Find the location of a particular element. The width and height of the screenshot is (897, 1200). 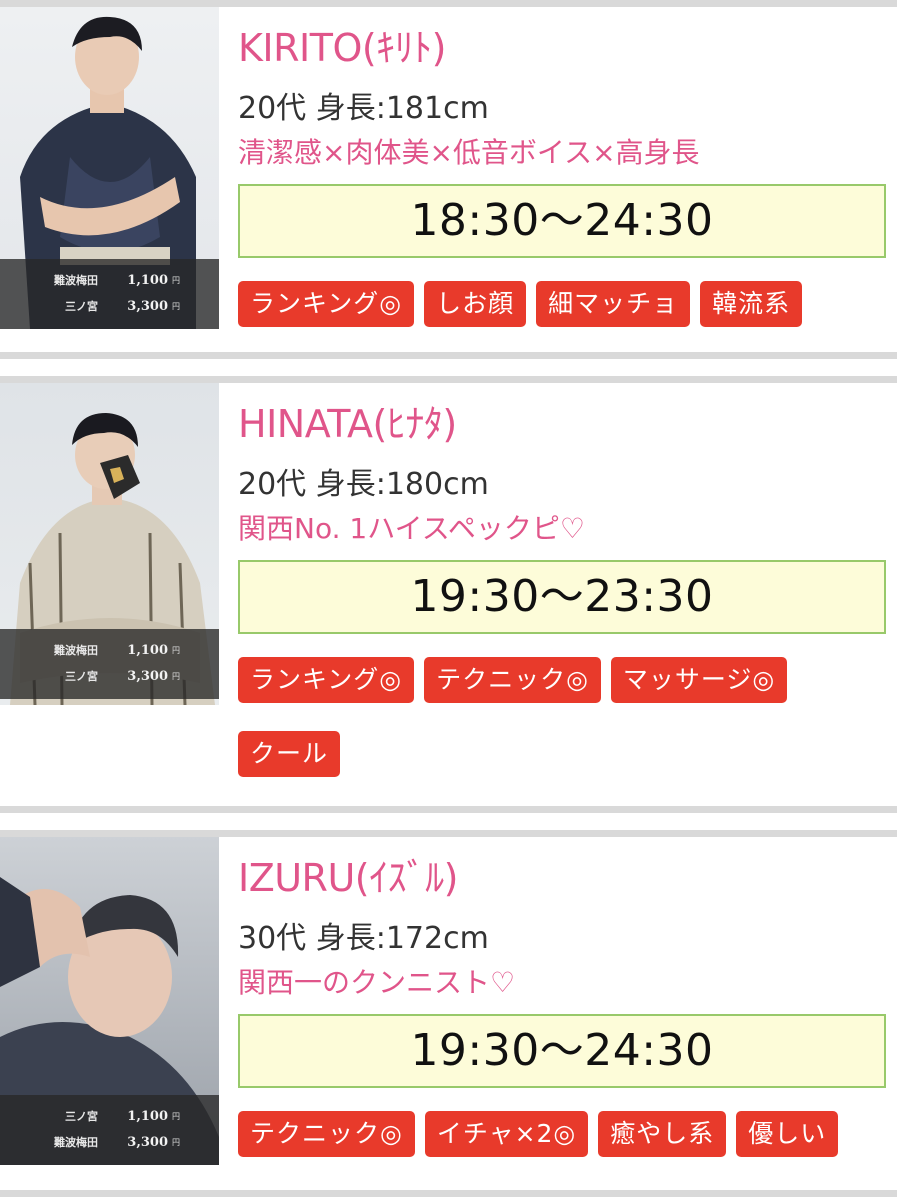

tag-list: ランキング◎ しお顔 細マッチョ 韓流系 is located at coordinates (562, 318).